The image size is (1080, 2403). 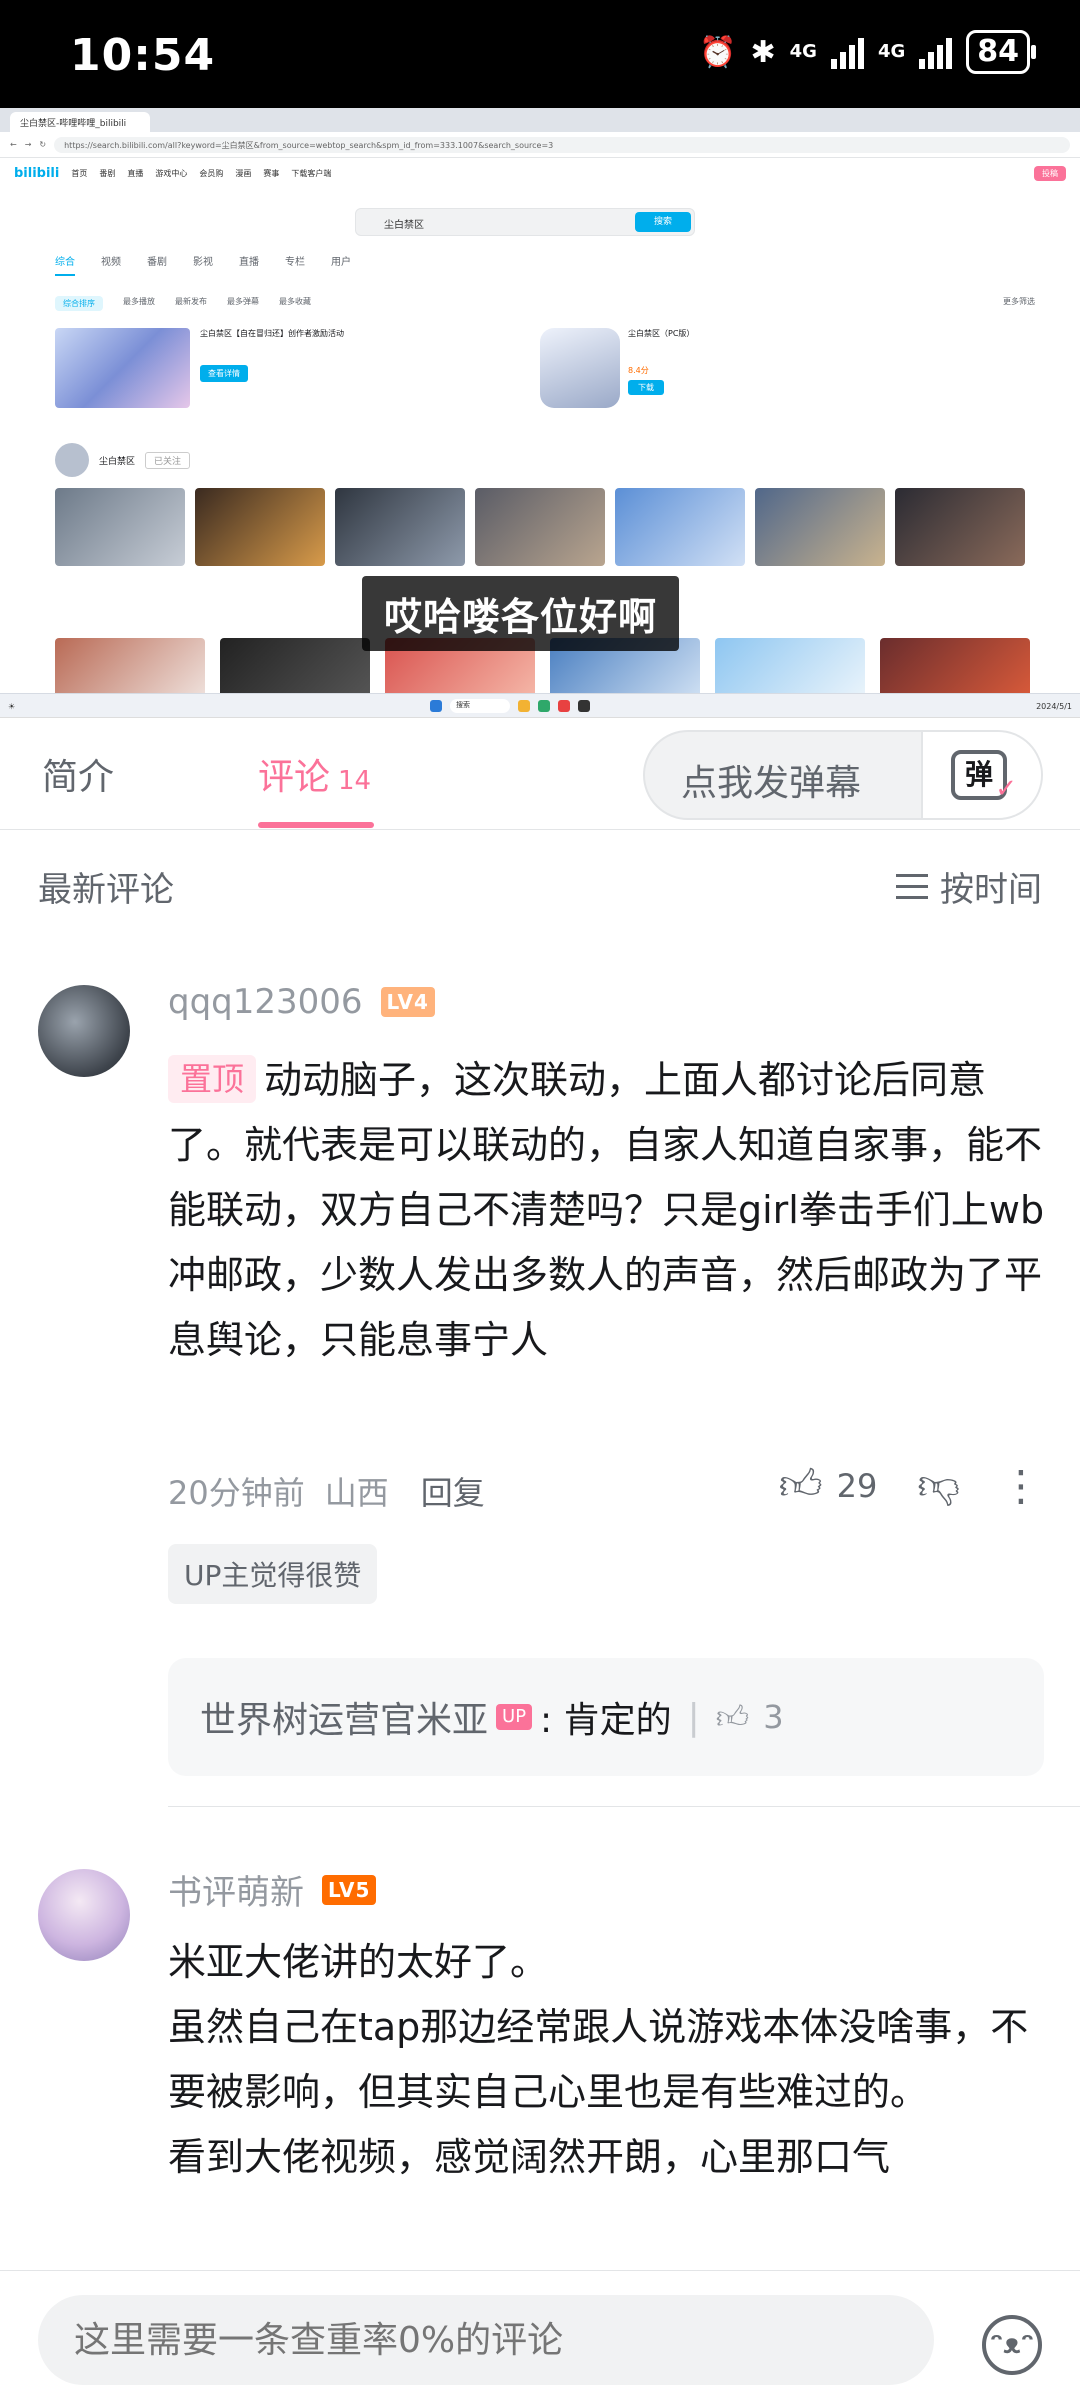 What do you see at coordinates (224, 373) in the screenshot?
I see `bili-event-button: 查看详情` at bounding box center [224, 373].